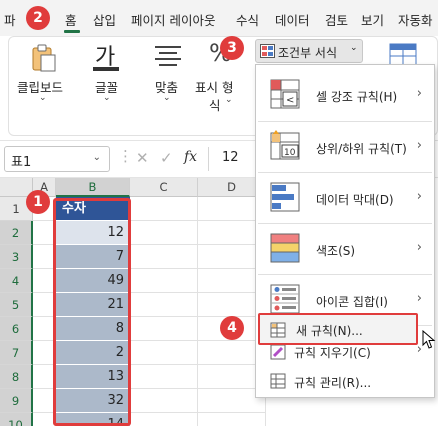 The image size is (438, 426). I want to click on column-header-b: B, so click(93, 187).